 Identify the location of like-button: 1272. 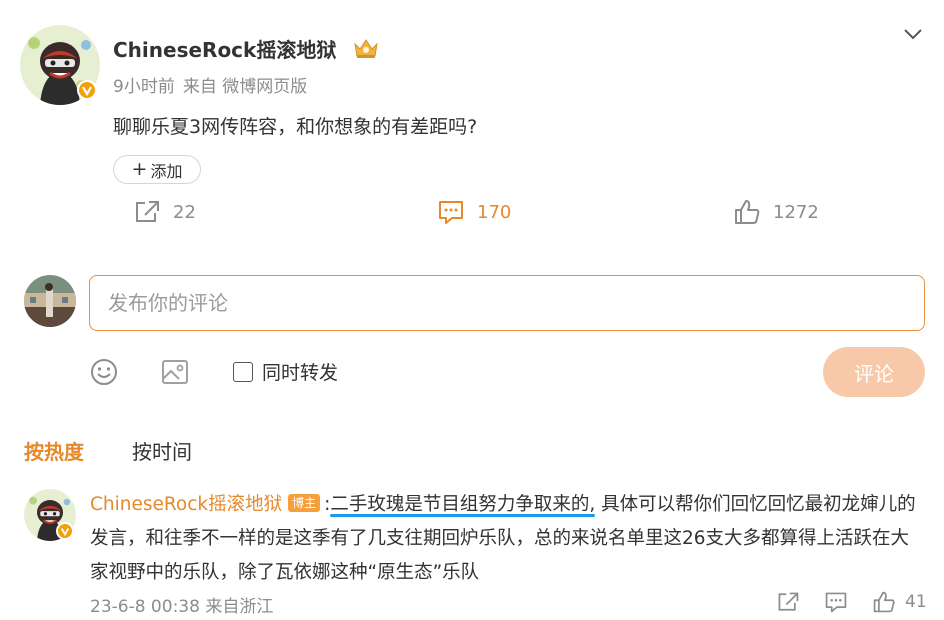
(776, 212).